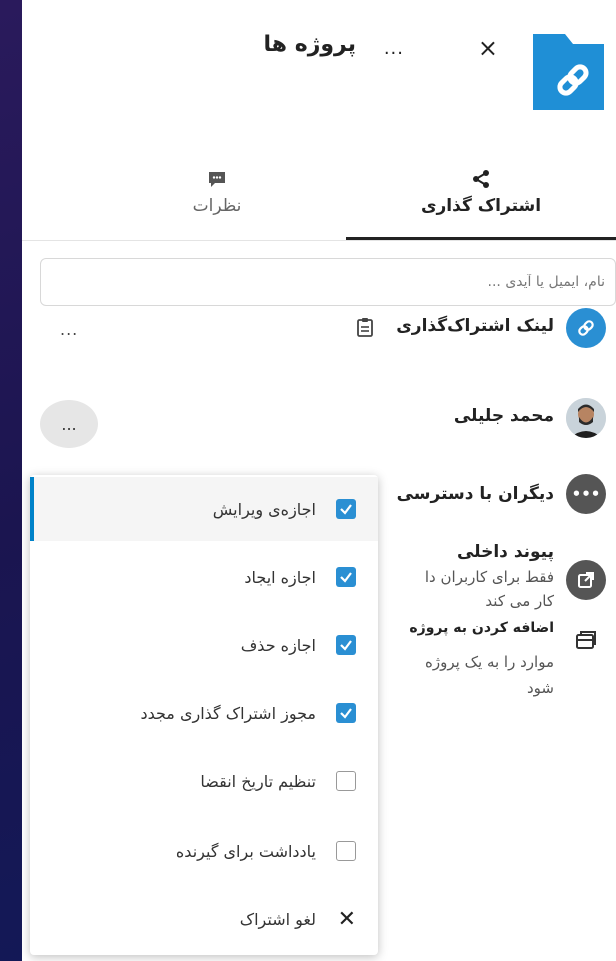  I want to click on menu-item-note-recipient: یادداشت برای گیرنده, so click(204, 851).